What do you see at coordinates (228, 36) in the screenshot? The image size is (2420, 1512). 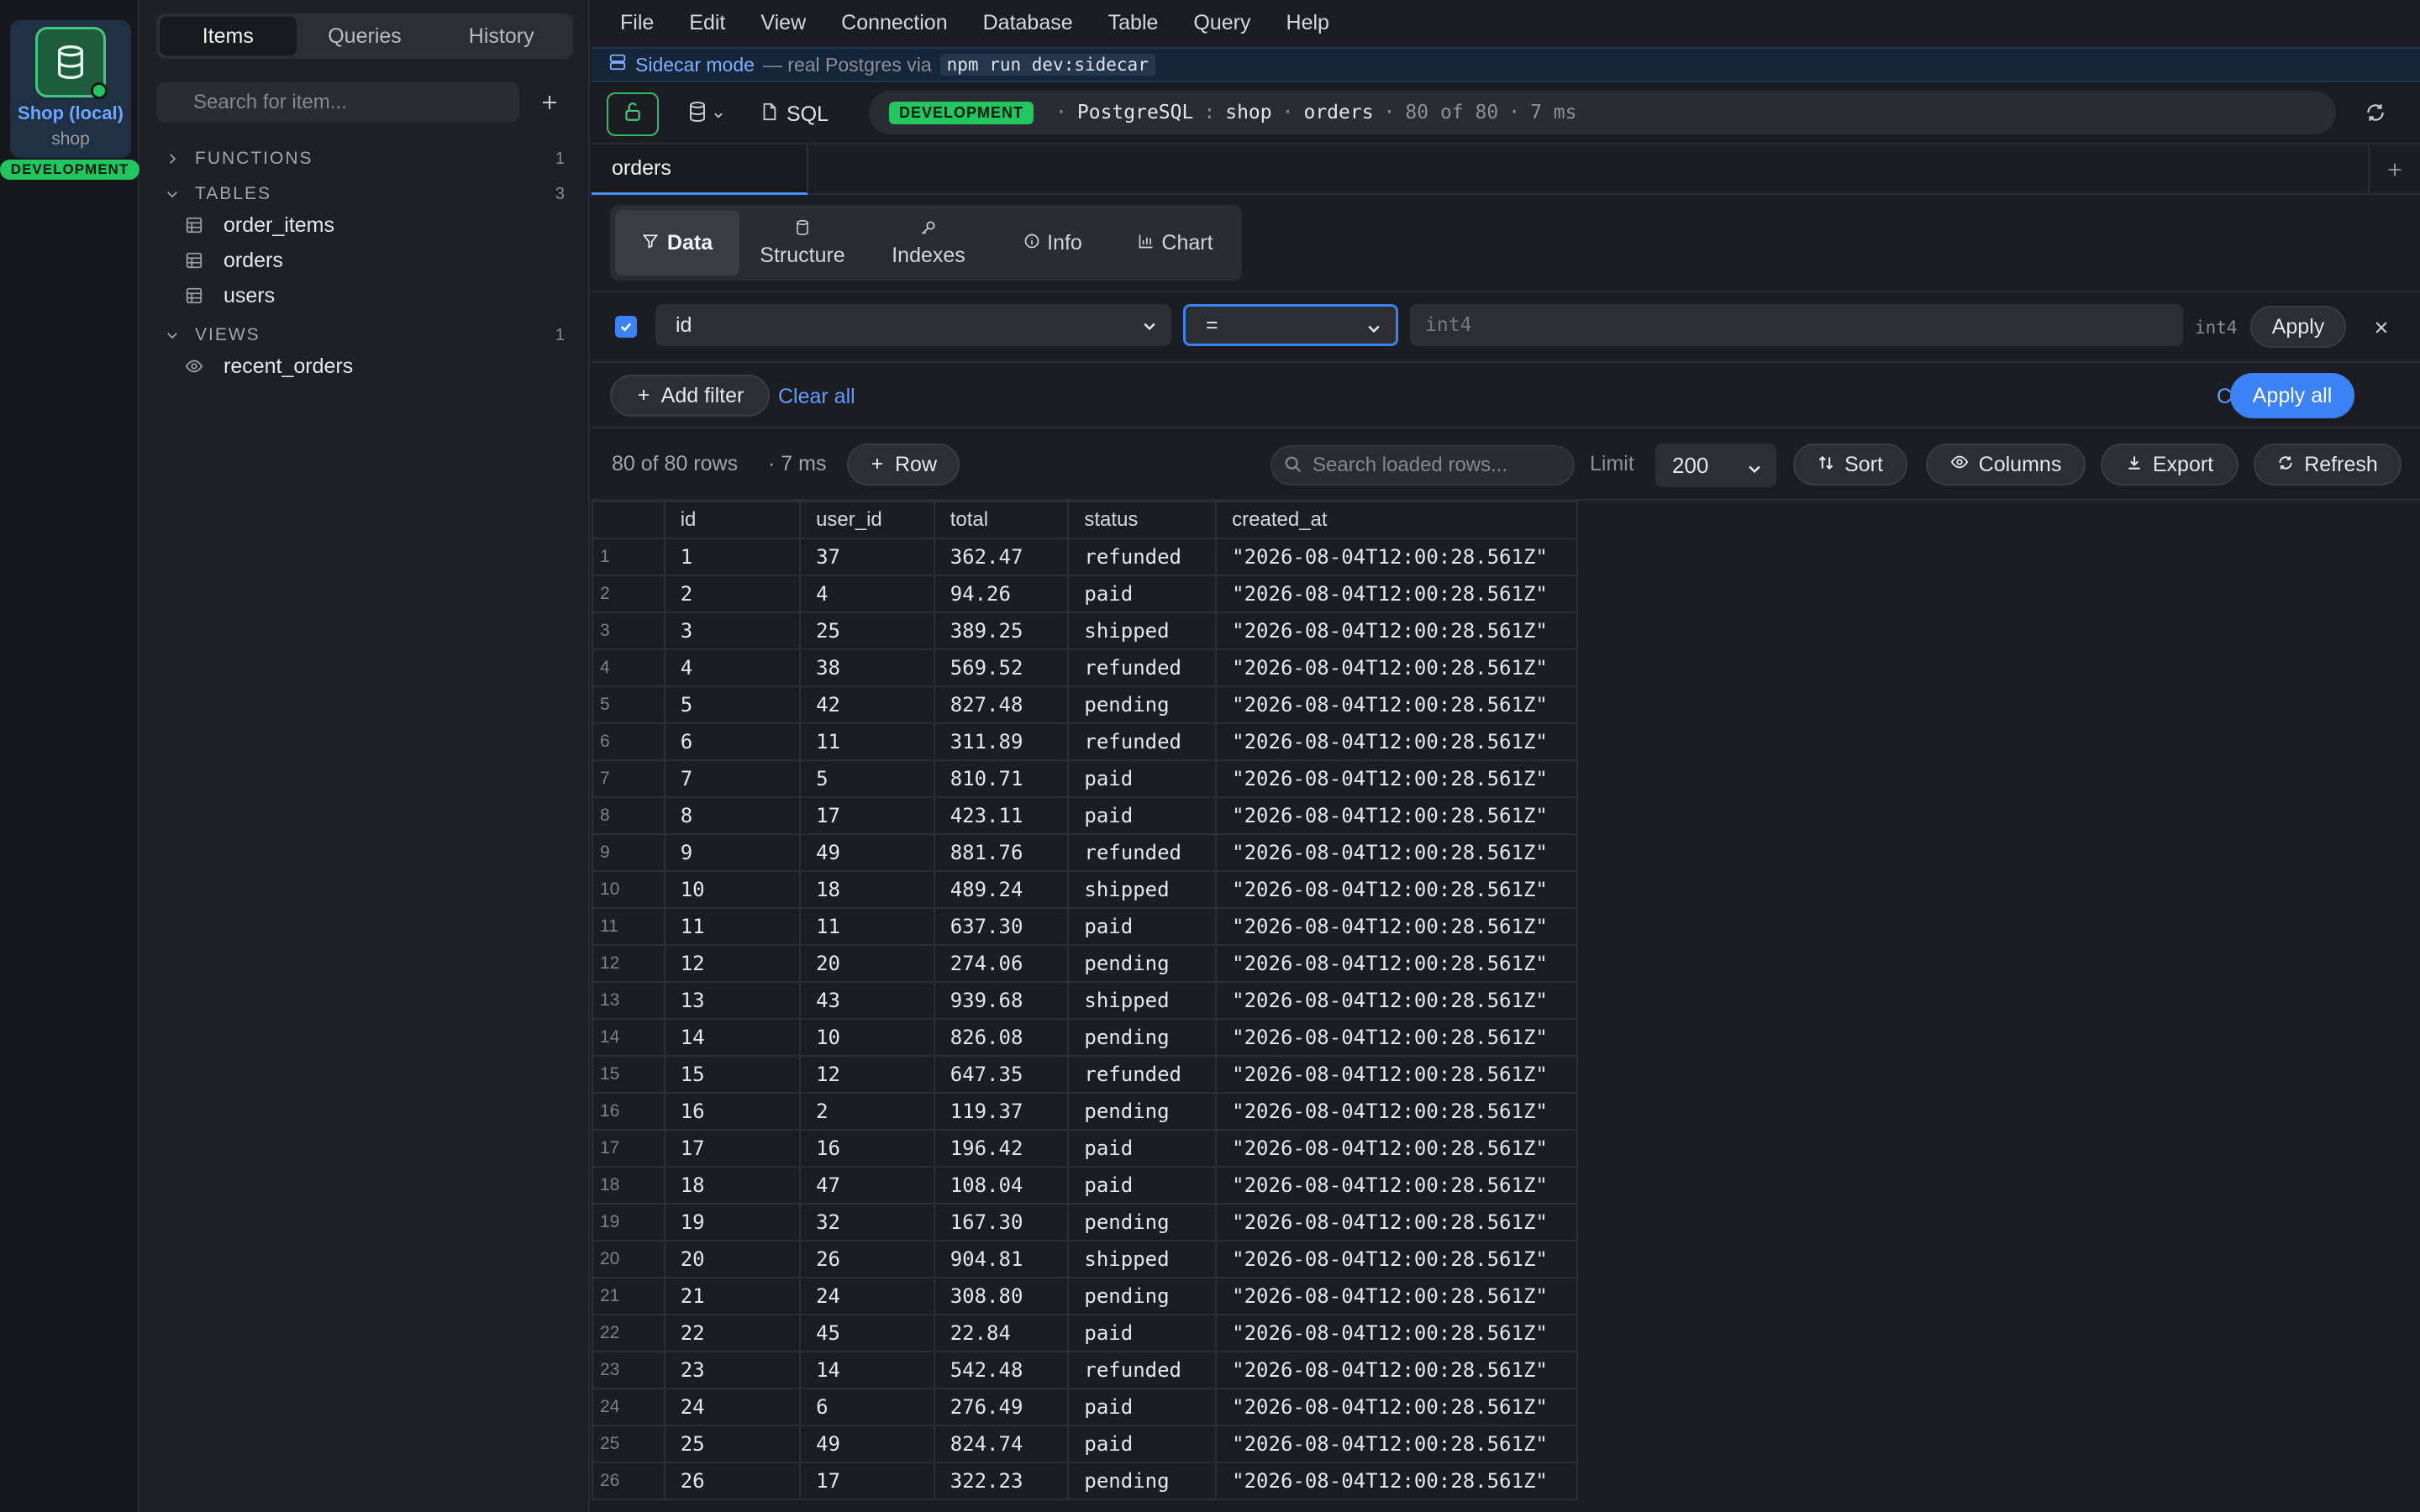 I see `sidebar-tab-items: Items` at bounding box center [228, 36].